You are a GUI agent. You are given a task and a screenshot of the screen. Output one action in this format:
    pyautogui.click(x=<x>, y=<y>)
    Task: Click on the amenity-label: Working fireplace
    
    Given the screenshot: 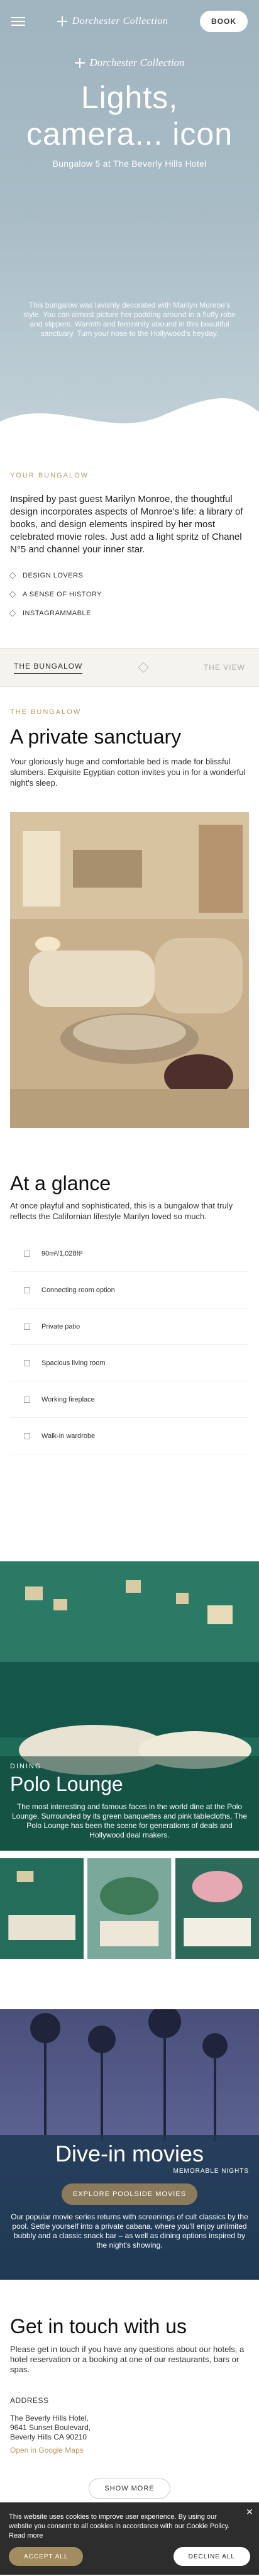 What is the action you would take?
    pyautogui.click(x=68, y=1399)
    